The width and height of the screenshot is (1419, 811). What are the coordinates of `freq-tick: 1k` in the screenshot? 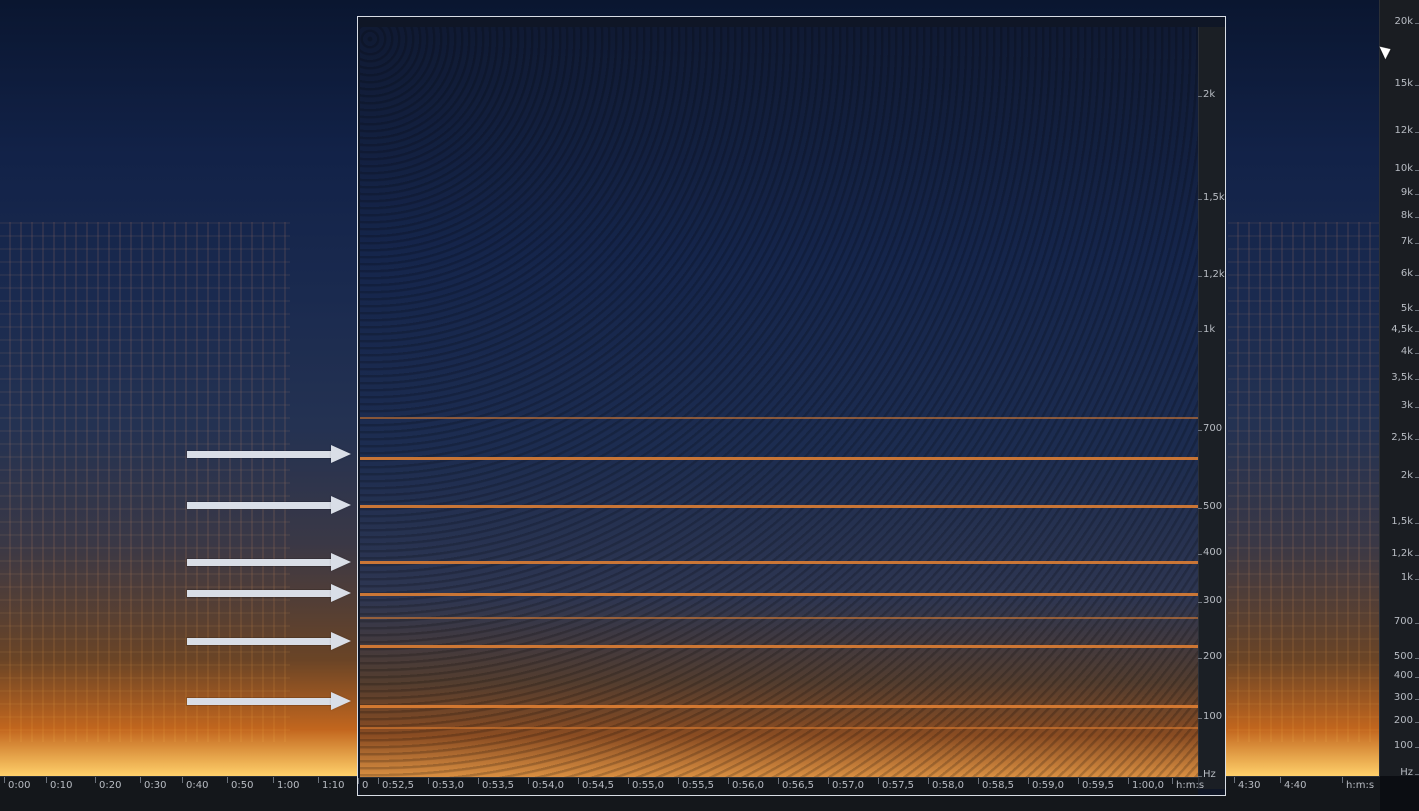 It's located at (1409, 577).